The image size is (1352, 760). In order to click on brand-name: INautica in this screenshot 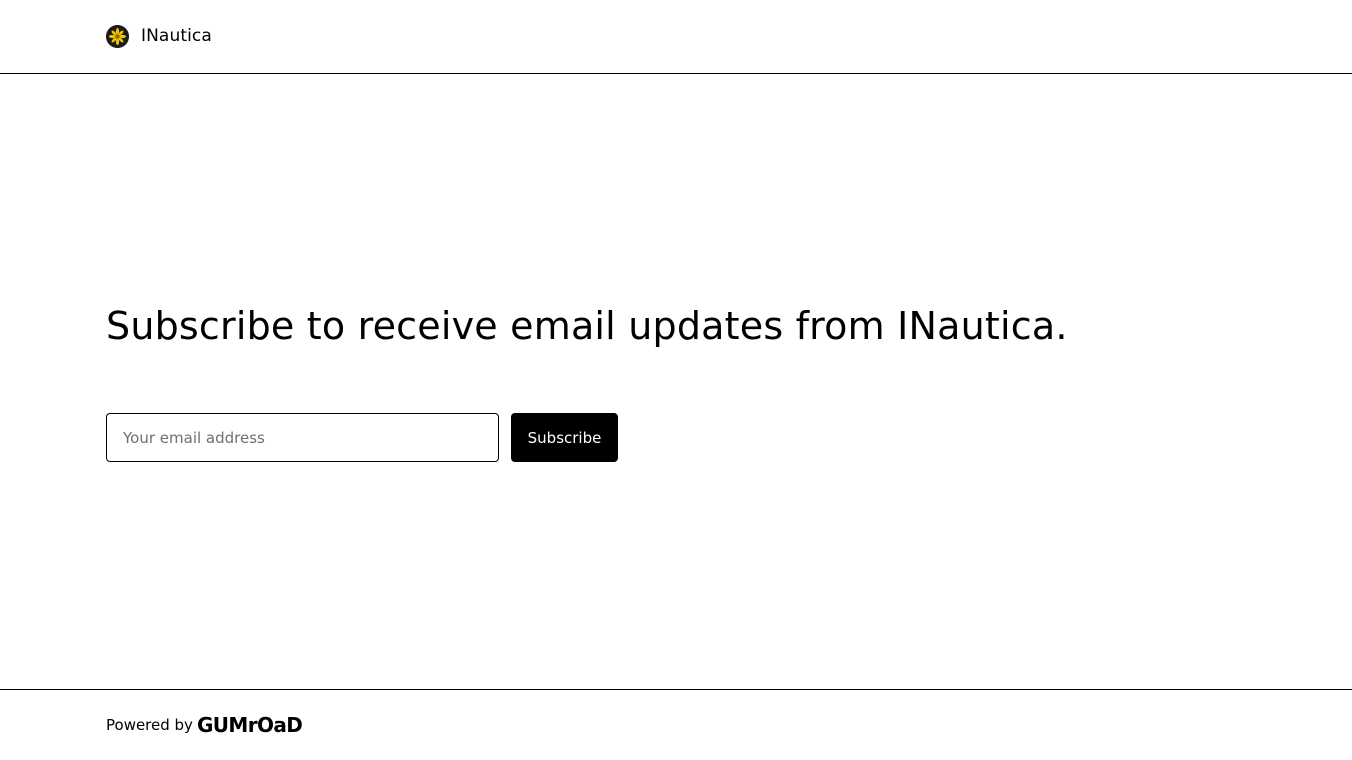, I will do `click(176, 36)`.